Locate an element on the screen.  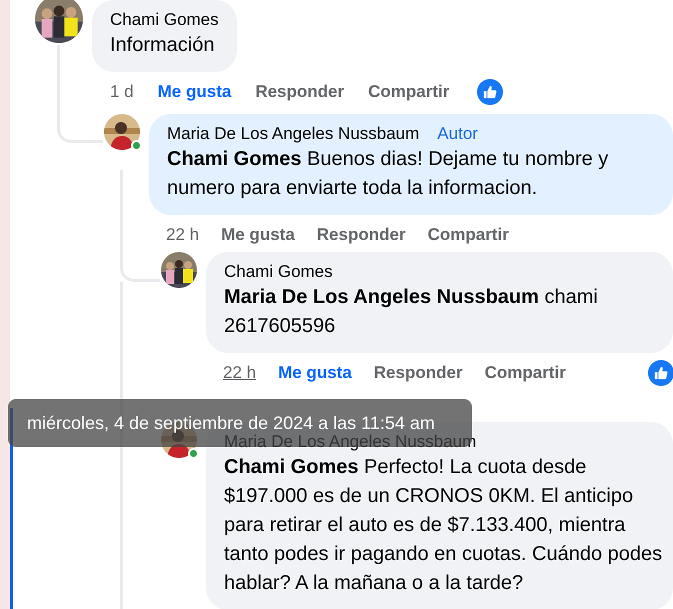
author-name: Maria De Los Angeles Nussbaum is located at coordinates (293, 134).